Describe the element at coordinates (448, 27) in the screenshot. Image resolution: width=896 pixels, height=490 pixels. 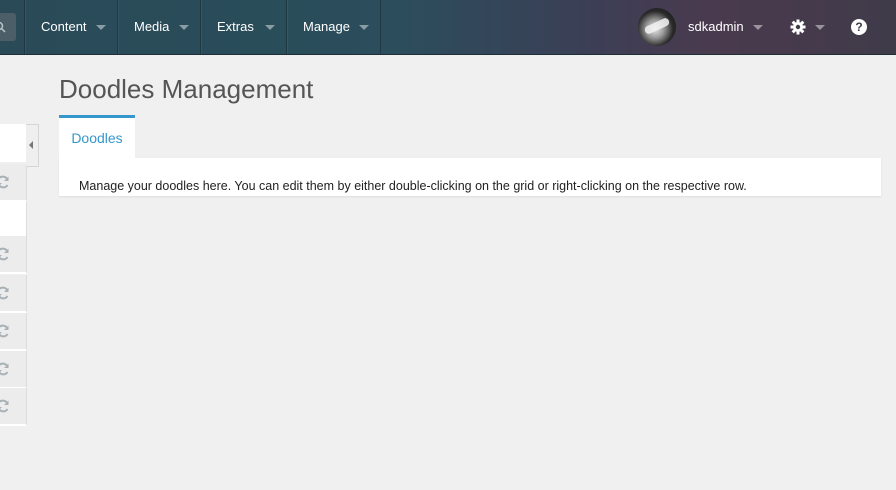
I see `top-navigation-bar: Content Media Extras Manage sdkadmin ?` at that location.